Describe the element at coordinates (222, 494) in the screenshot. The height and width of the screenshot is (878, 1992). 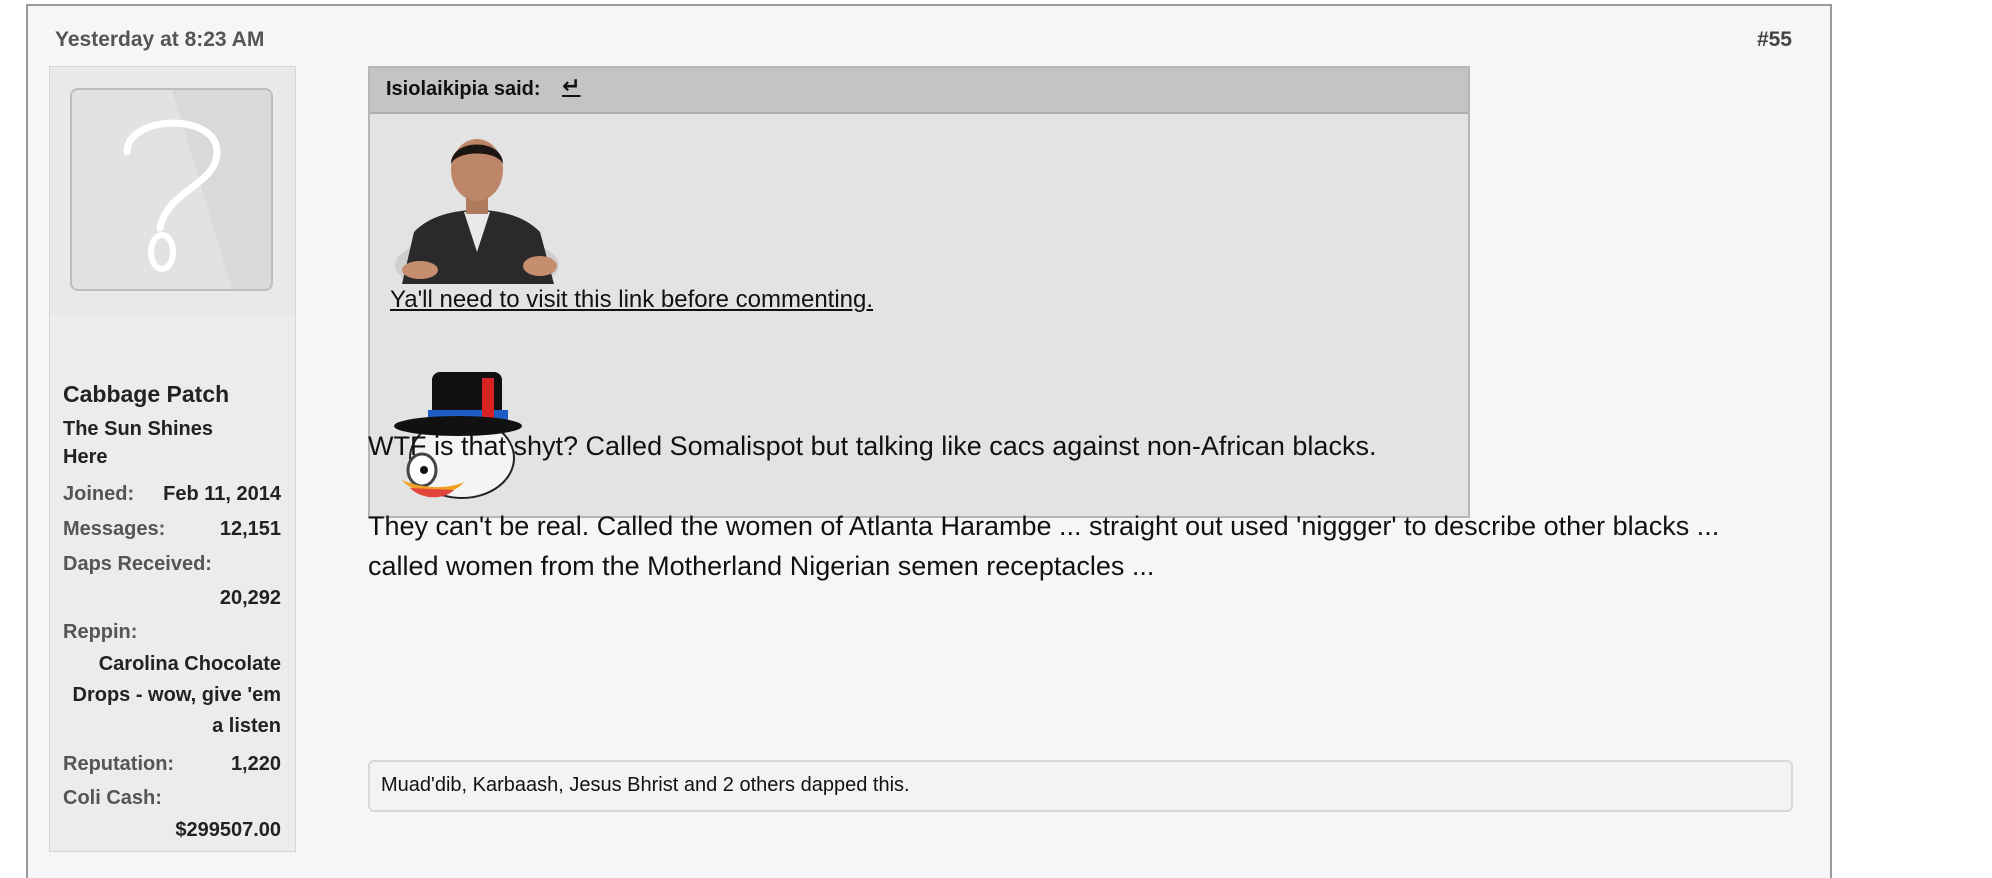
I see `joined-value: Feb 11, 2014` at that location.